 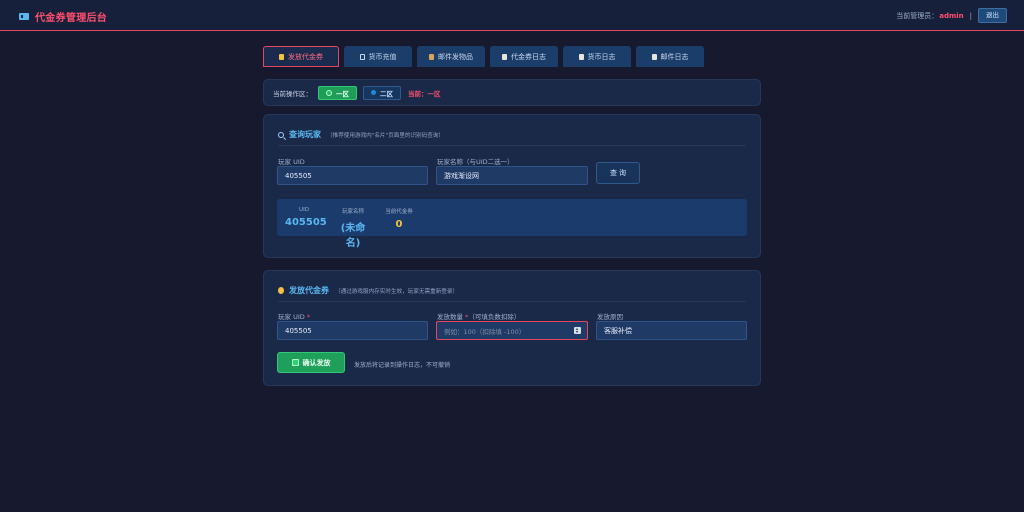 What do you see at coordinates (353, 229) in the screenshot?
I see `result-player-name: 玩家名称 (未命名)` at bounding box center [353, 229].